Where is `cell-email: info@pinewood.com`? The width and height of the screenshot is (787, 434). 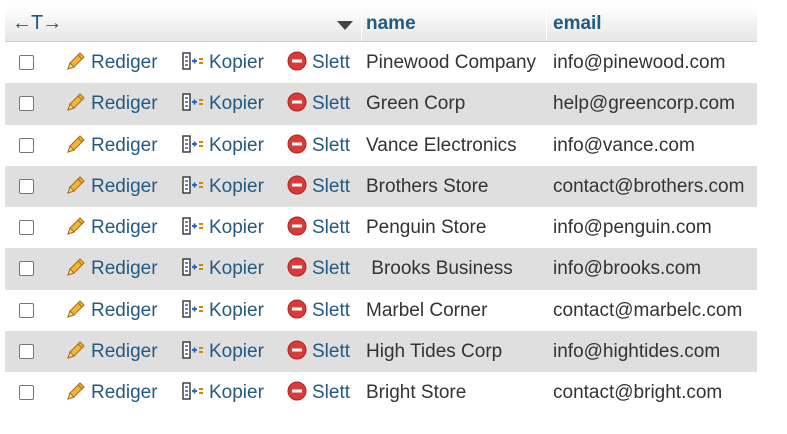 cell-email: info@pinewood.com is located at coordinates (639, 62).